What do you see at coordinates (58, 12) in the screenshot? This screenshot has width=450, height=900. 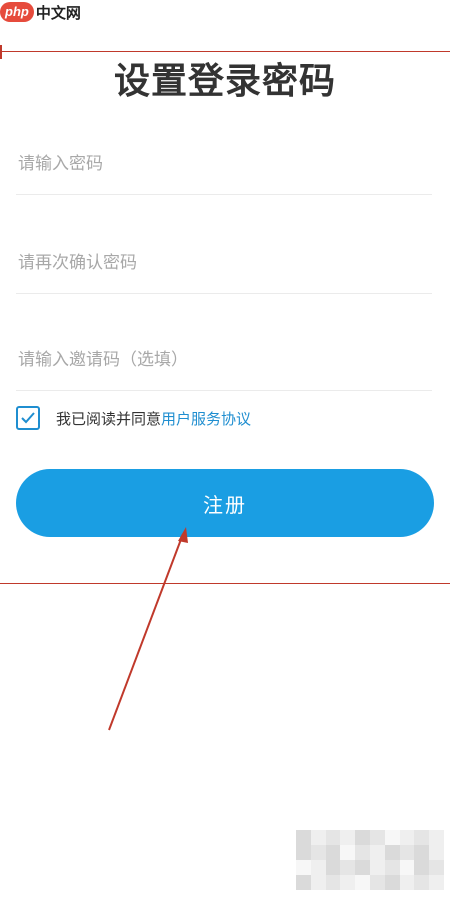 I see `watermark-site-name: 中文网` at bounding box center [58, 12].